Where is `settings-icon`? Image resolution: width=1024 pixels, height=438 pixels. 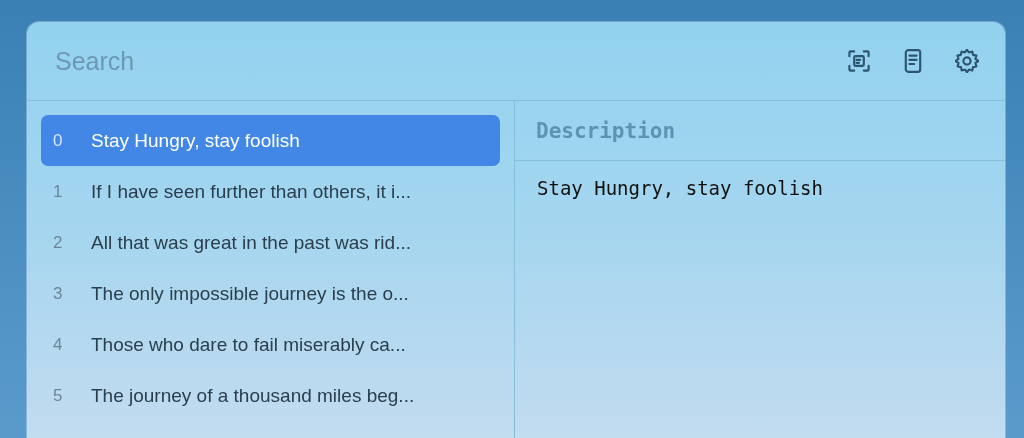
settings-icon is located at coordinates (967, 61).